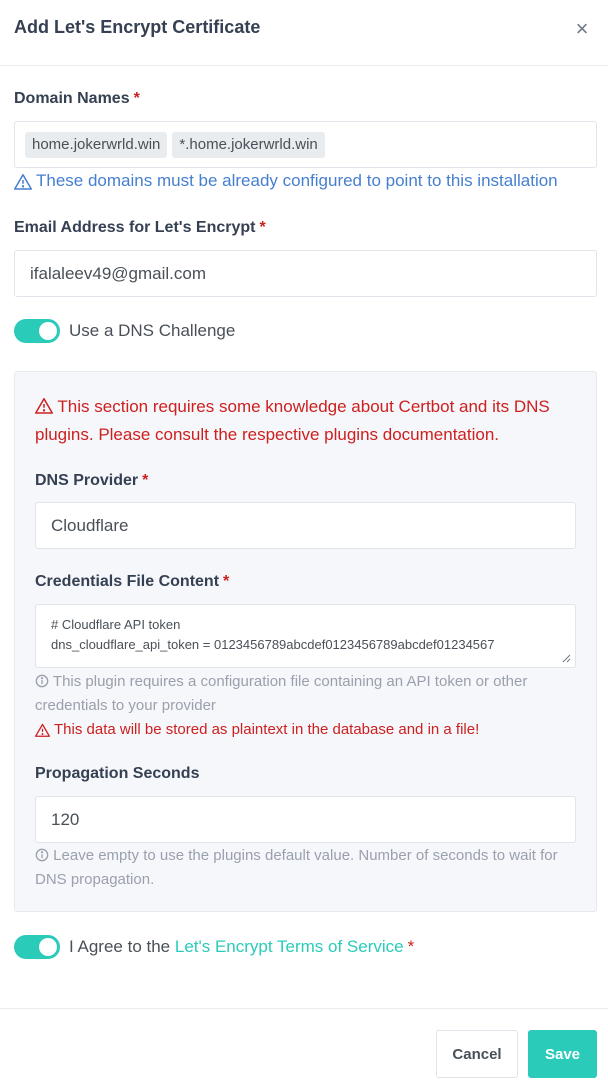  What do you see at coordinates (304, 1048) in the screenshot?
I see `modal-footer: Cancel Save` at bounding box center [304, 1048].